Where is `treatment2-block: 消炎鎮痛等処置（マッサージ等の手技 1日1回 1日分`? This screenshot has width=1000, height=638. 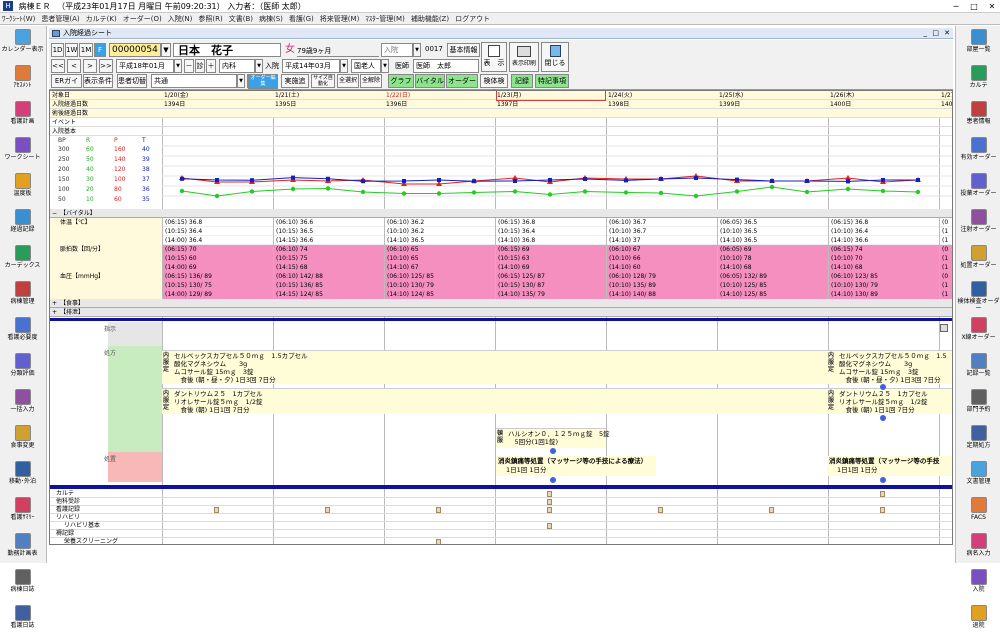 treatment2-block: 消炎鎮痛等処置（マッサージ等の手技 1日1回 1日分 is located at coordinates (889, 466).